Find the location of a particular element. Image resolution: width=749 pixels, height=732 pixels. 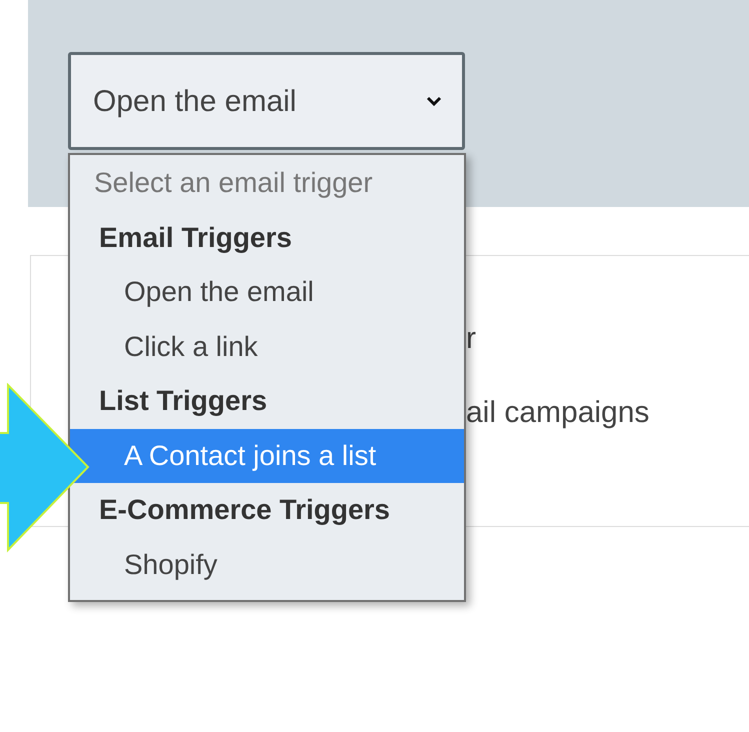

chevron-down-icon is located at coordinates (434, 101).